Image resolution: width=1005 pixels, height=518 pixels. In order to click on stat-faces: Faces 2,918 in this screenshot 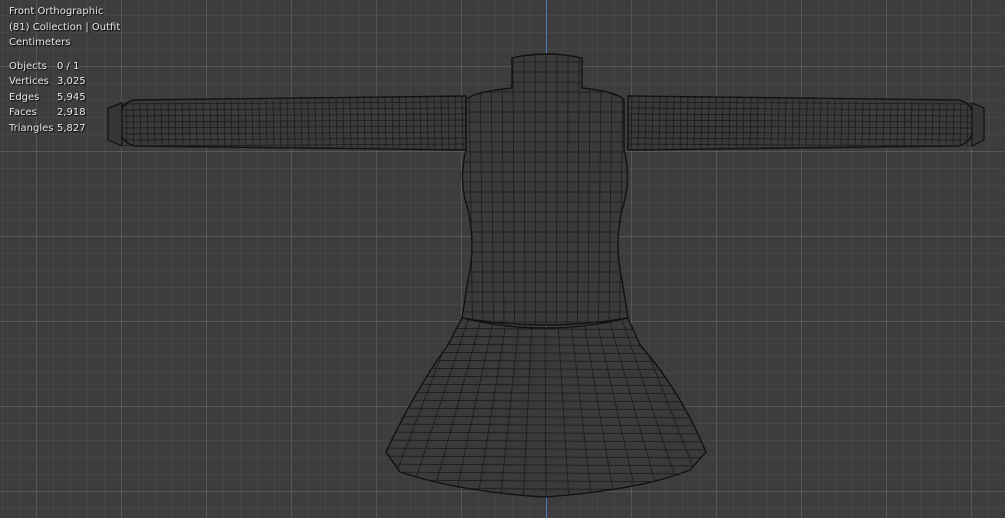, I will do `click(47, 112)`.